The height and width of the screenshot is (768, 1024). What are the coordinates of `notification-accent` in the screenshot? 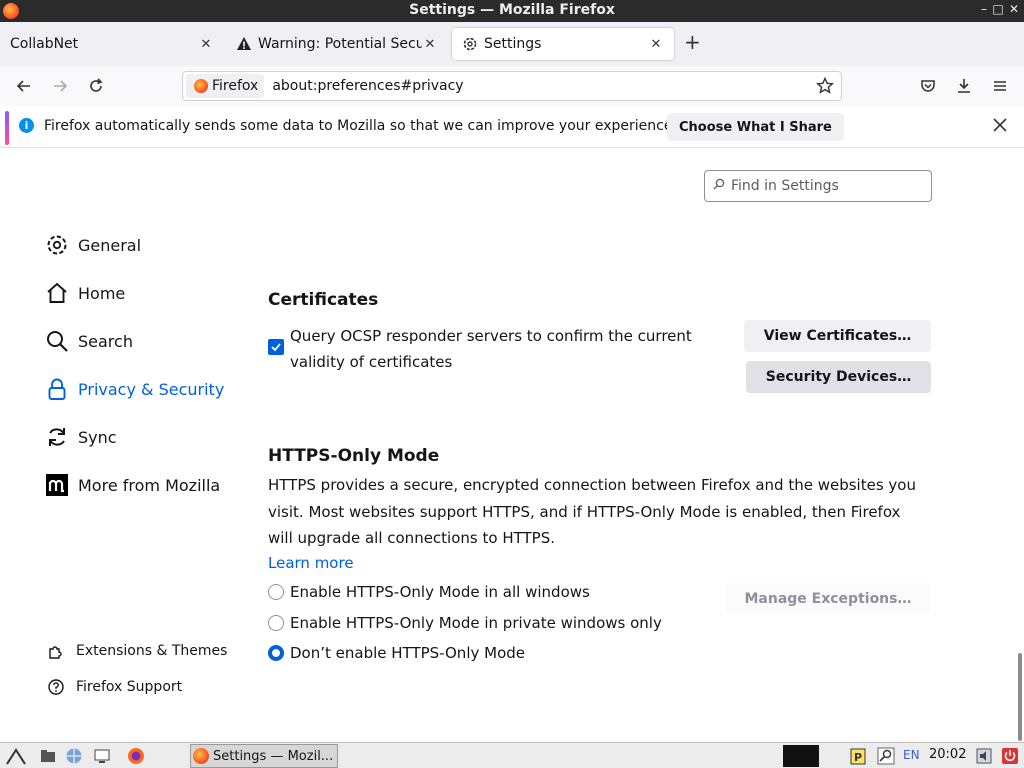 It's located at (7, 128).